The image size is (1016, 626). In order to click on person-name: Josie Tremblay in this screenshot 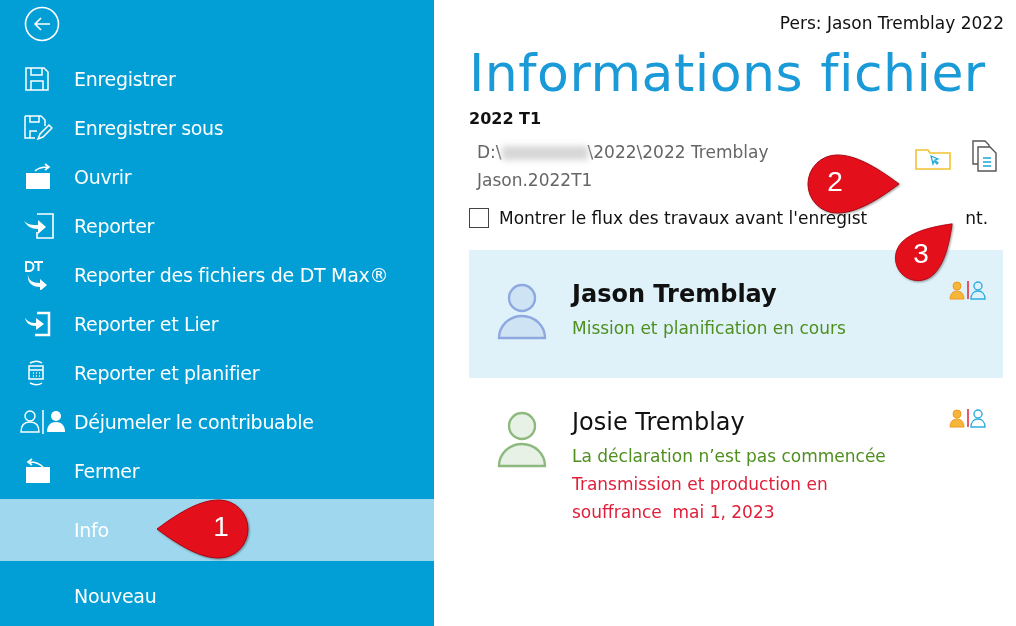, I will do `click(659, 422)`.